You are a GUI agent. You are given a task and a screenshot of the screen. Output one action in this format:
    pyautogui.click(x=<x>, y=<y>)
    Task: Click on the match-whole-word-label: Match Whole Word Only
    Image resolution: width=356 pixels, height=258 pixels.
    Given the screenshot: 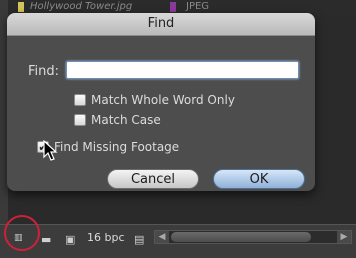 What is the action you would take?
    pyautogui.click(x=163, y=100)
    